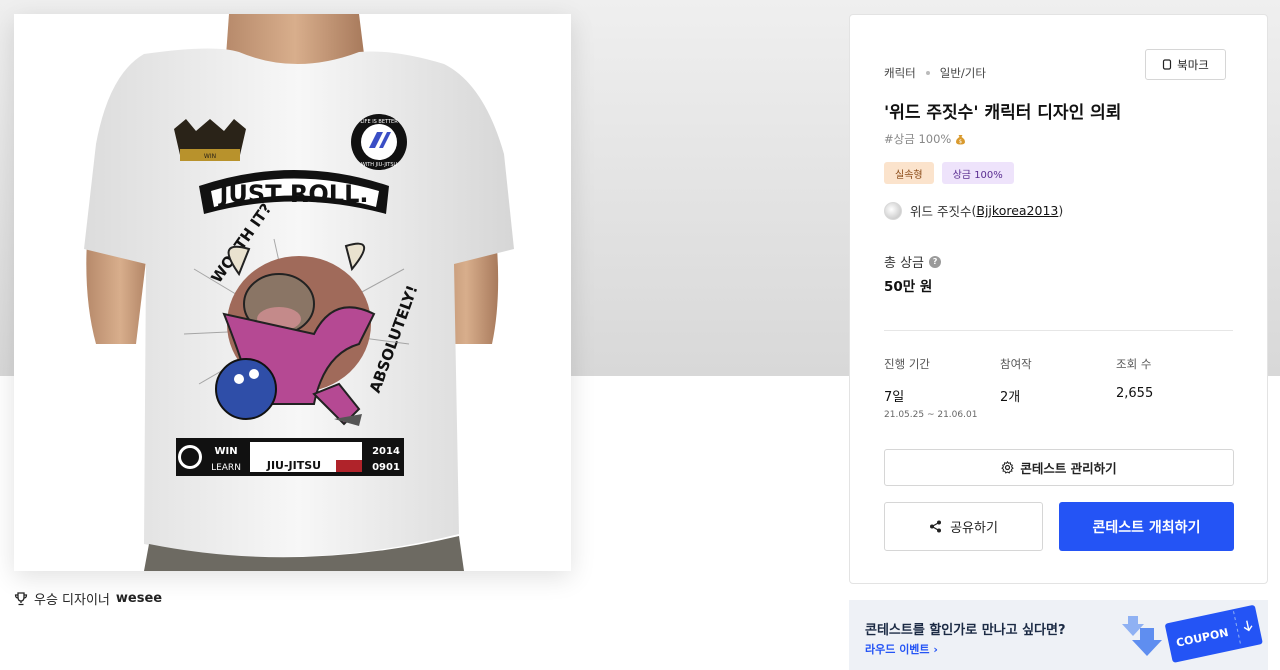 This screenshot has width=1280, height=670. I want to click on promo-question: 콘테스트를 할인가로 만나고 싶다면?, so click(965, 630).